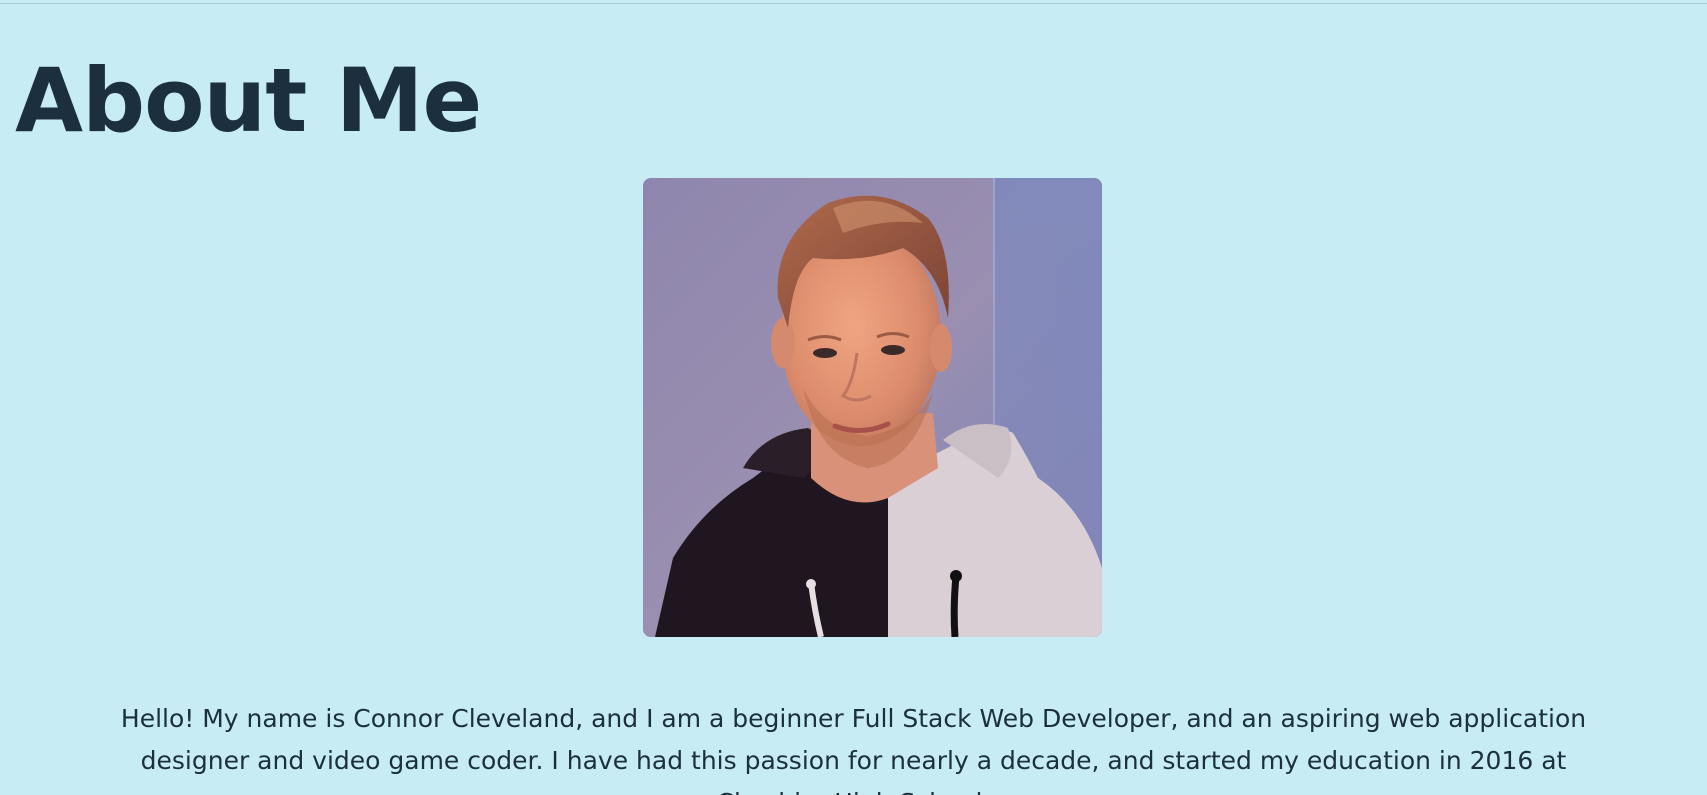  I want to click on page-title: About Me, so click(248, 100).